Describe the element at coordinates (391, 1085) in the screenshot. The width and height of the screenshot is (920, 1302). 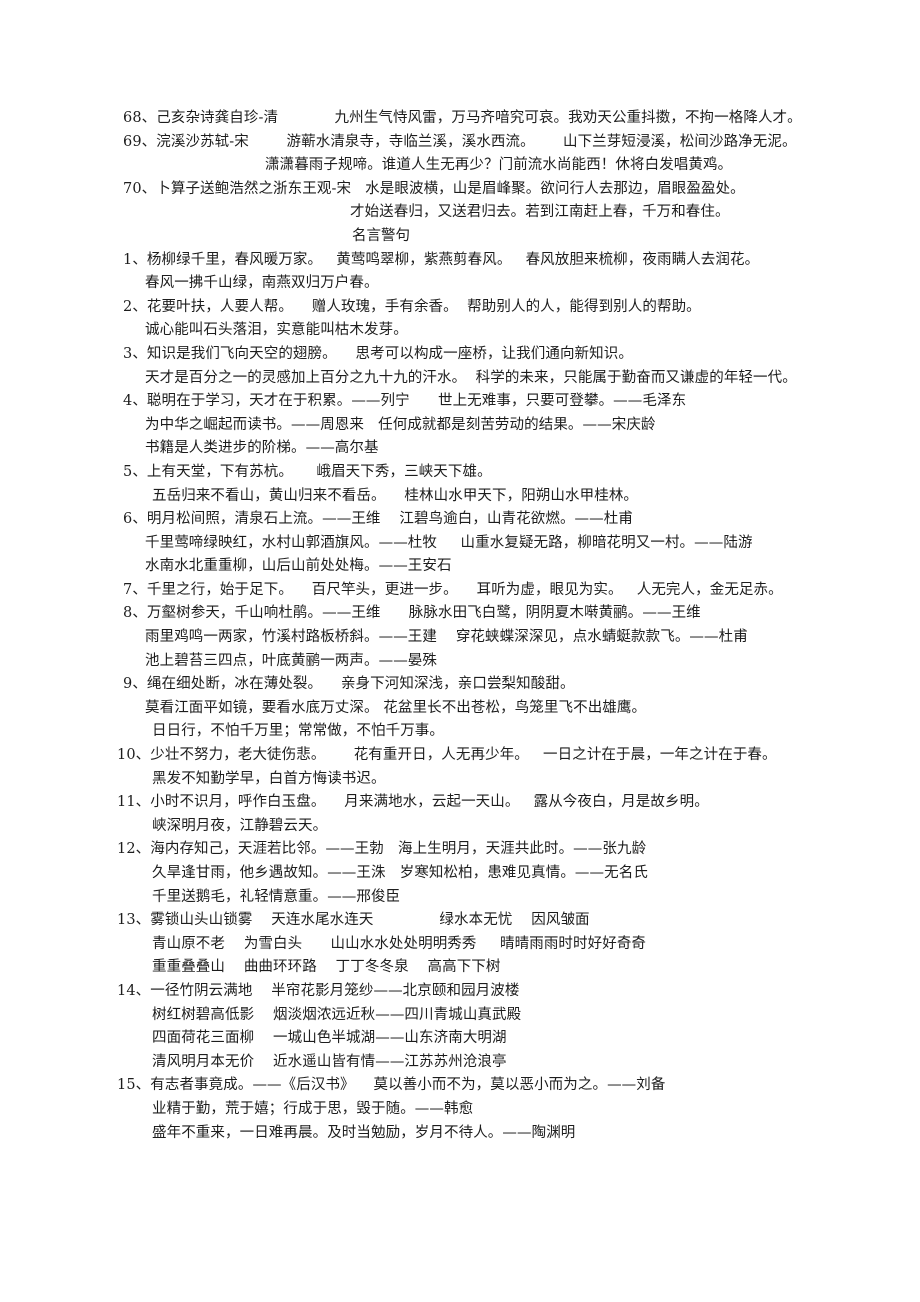
I see `quote-line-item-15: 15、有志者事竟成。——《后汉书》 莫以善小而不为，莫以恶小而为之。——刘备` at that location.